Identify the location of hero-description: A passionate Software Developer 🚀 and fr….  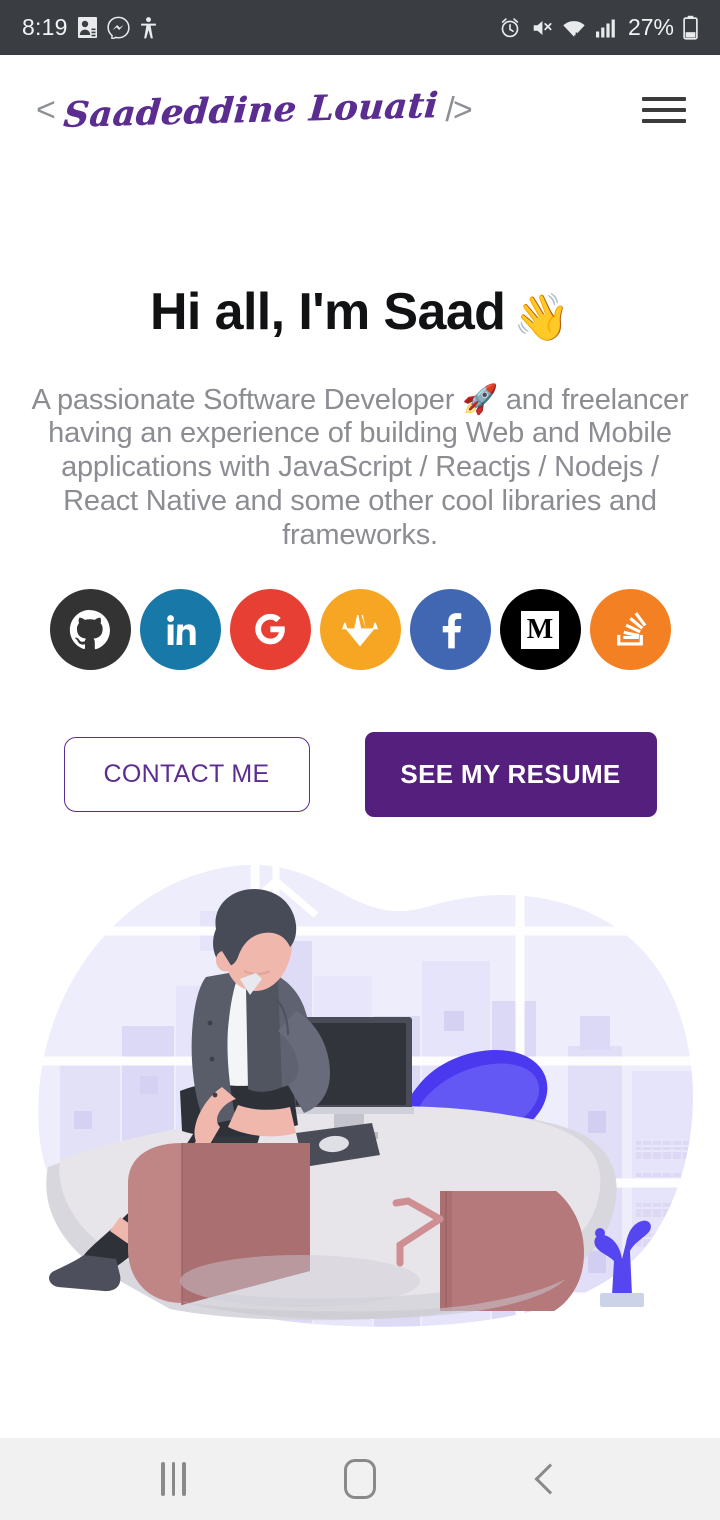
(360, 467).